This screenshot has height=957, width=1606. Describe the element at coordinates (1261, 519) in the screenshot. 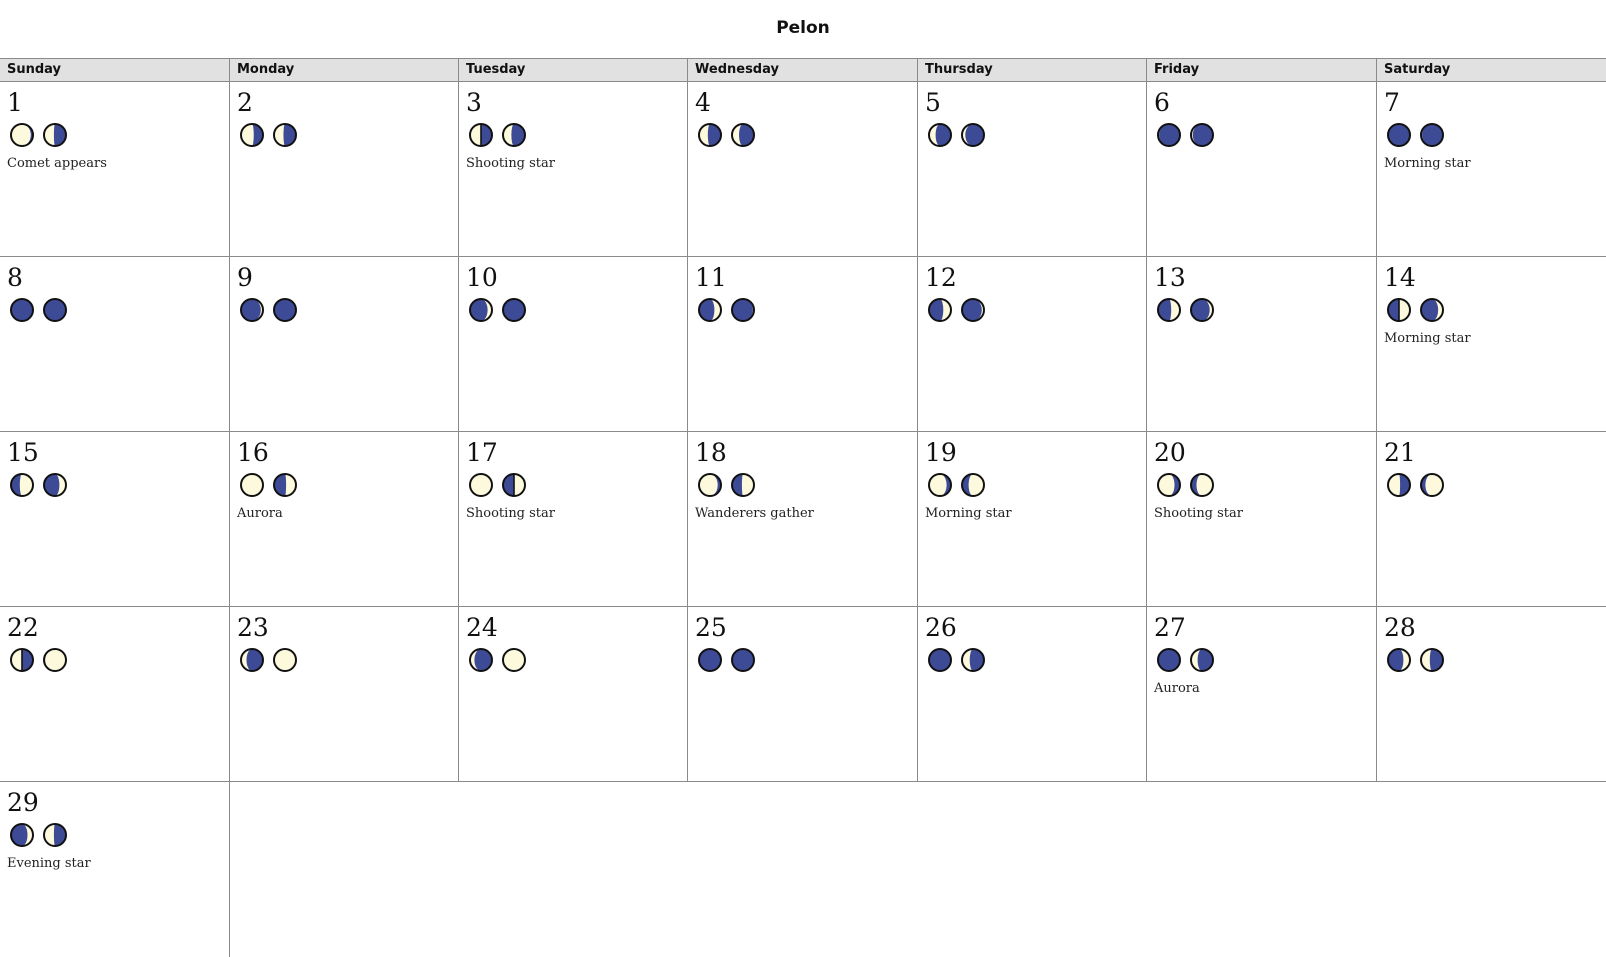

I see `day-cell: 20 Shooting star` at that location.